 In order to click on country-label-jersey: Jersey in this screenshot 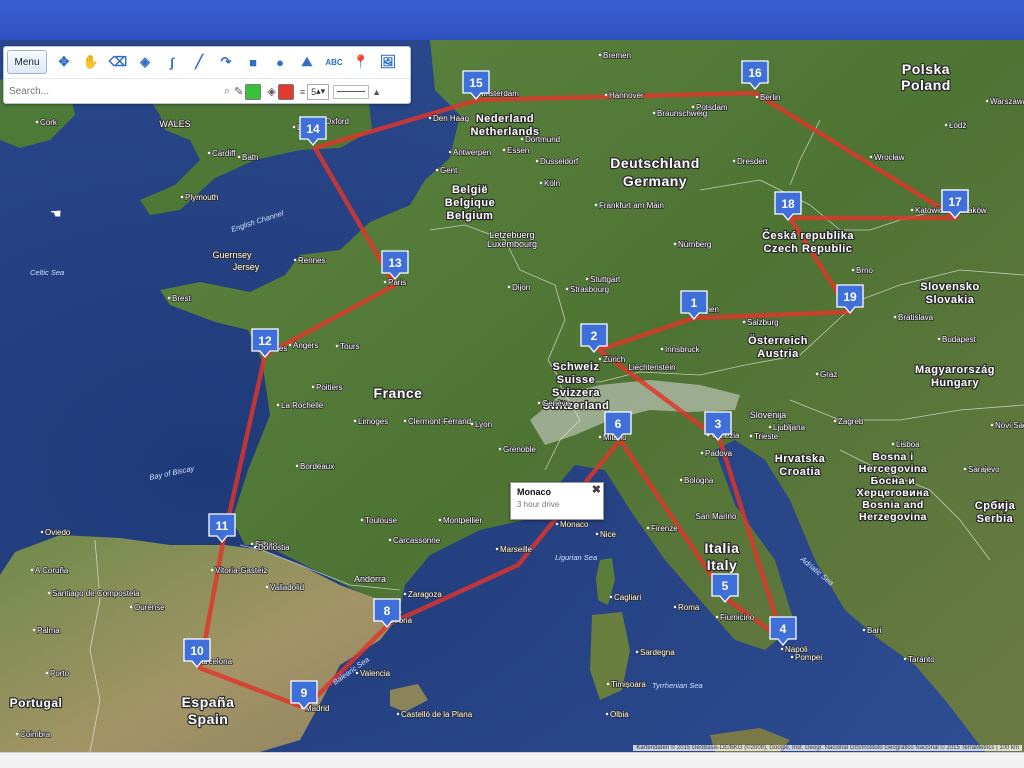, I will do `click(246, 267)`.